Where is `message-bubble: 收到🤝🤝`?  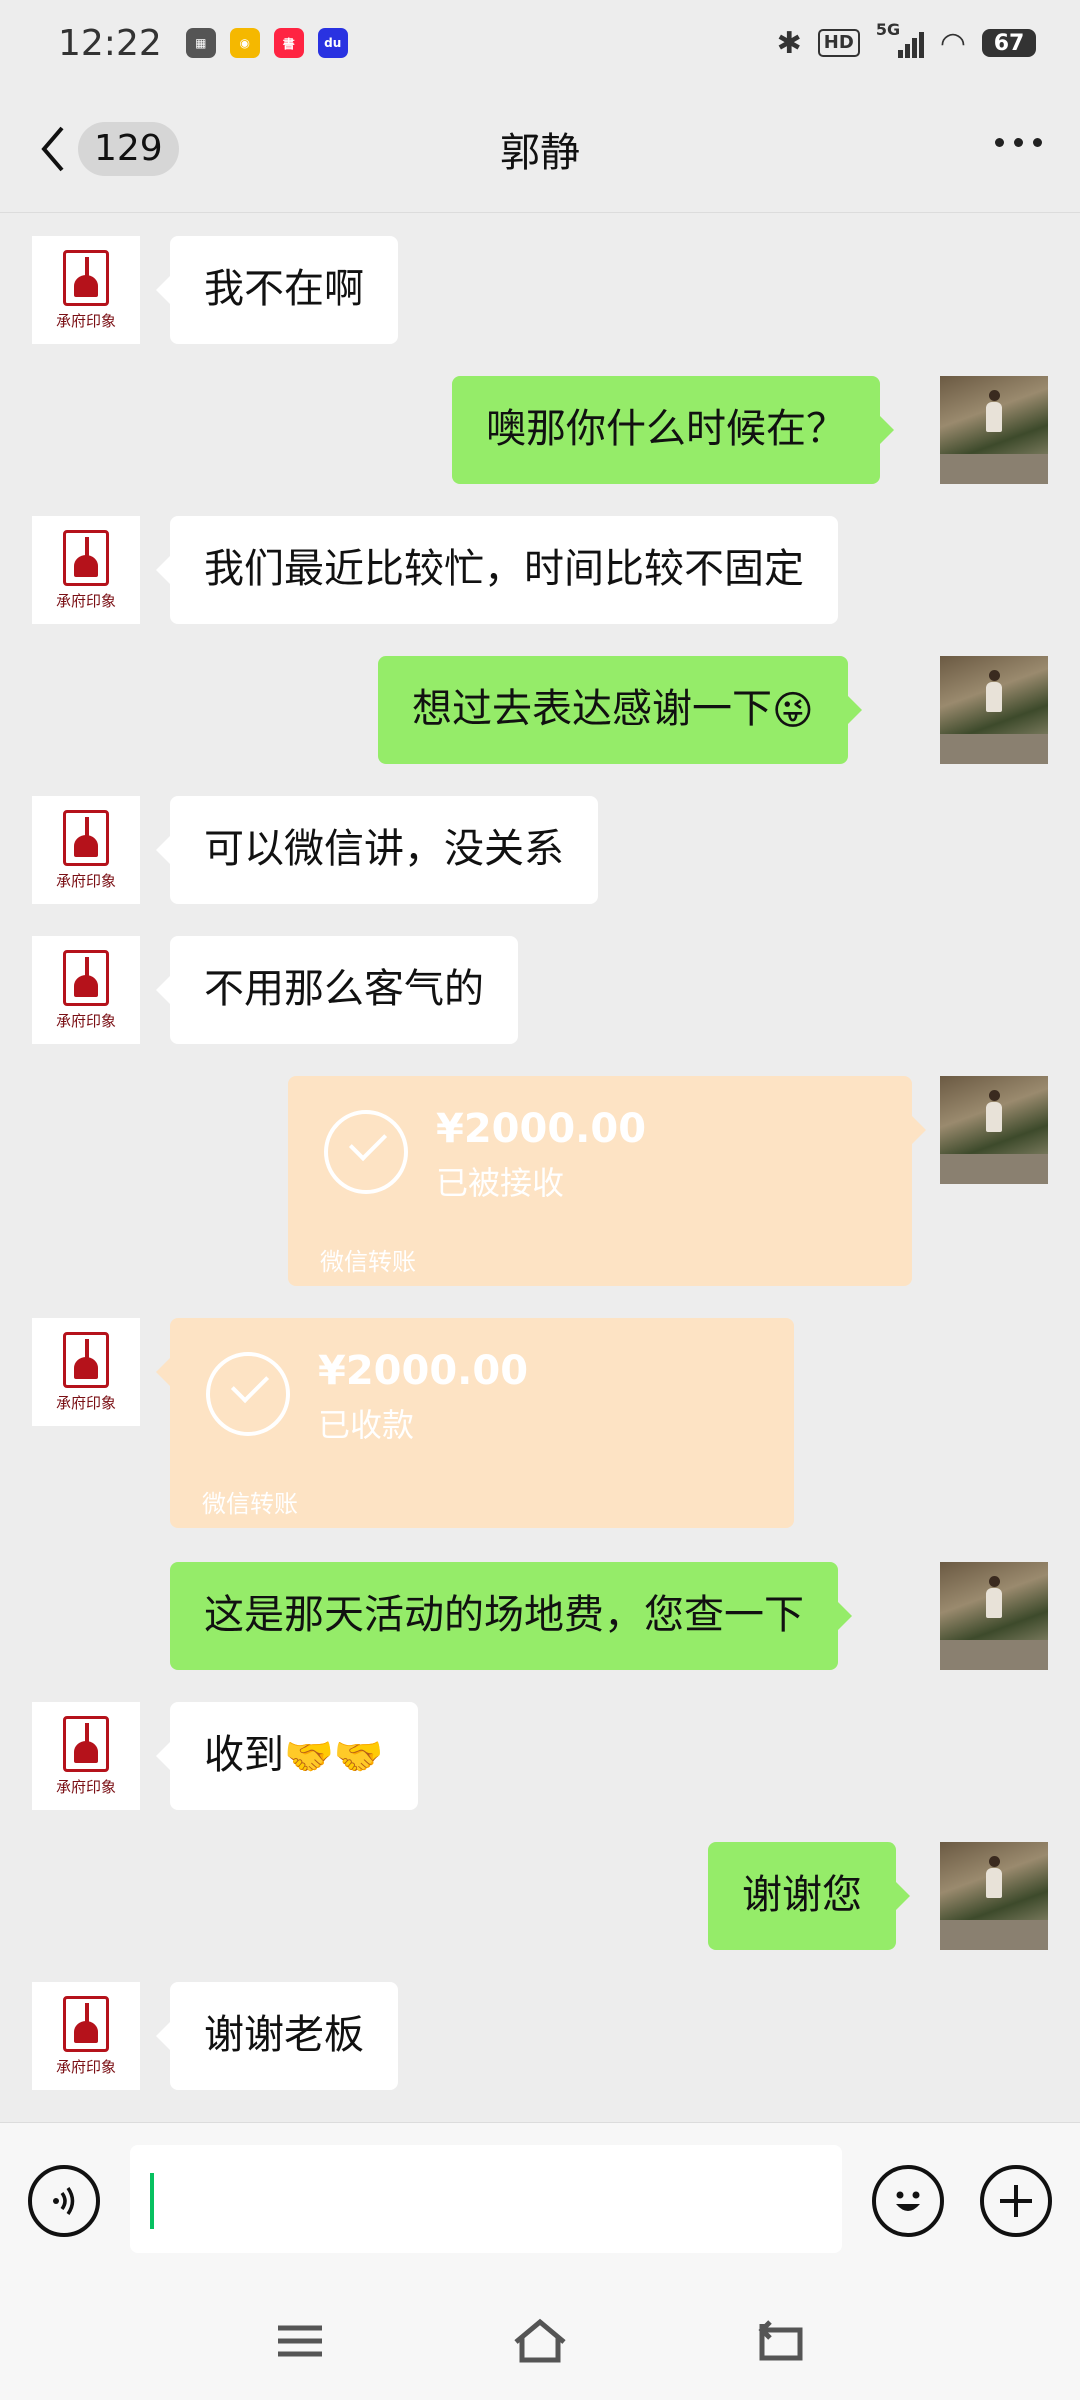 message-bubble: 收到🤝🤝 is located at coordinates (287, 1756).